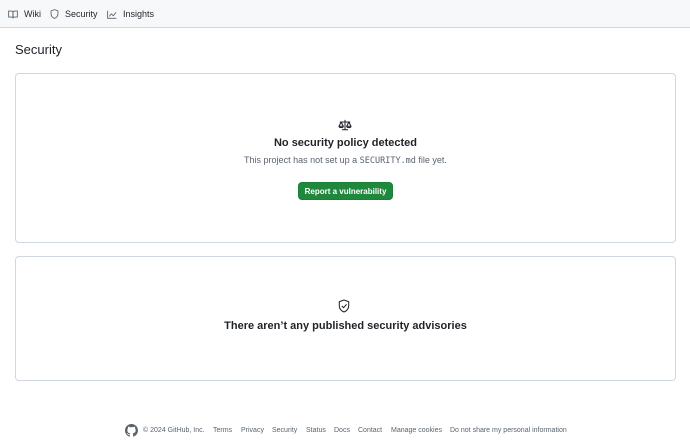 This screenshot has height=447, width=690. Describe the element at coordinates (431, 160) in the screenshot. I see `policy-desc-text-after: file yet.` at that location.